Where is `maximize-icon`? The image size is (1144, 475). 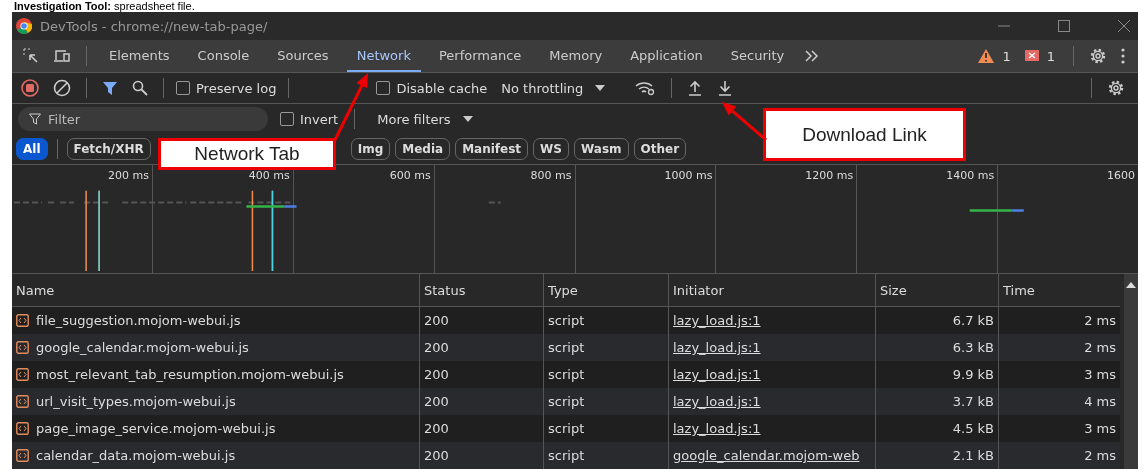
maximize-icon is located at coordinates (1064, 26).